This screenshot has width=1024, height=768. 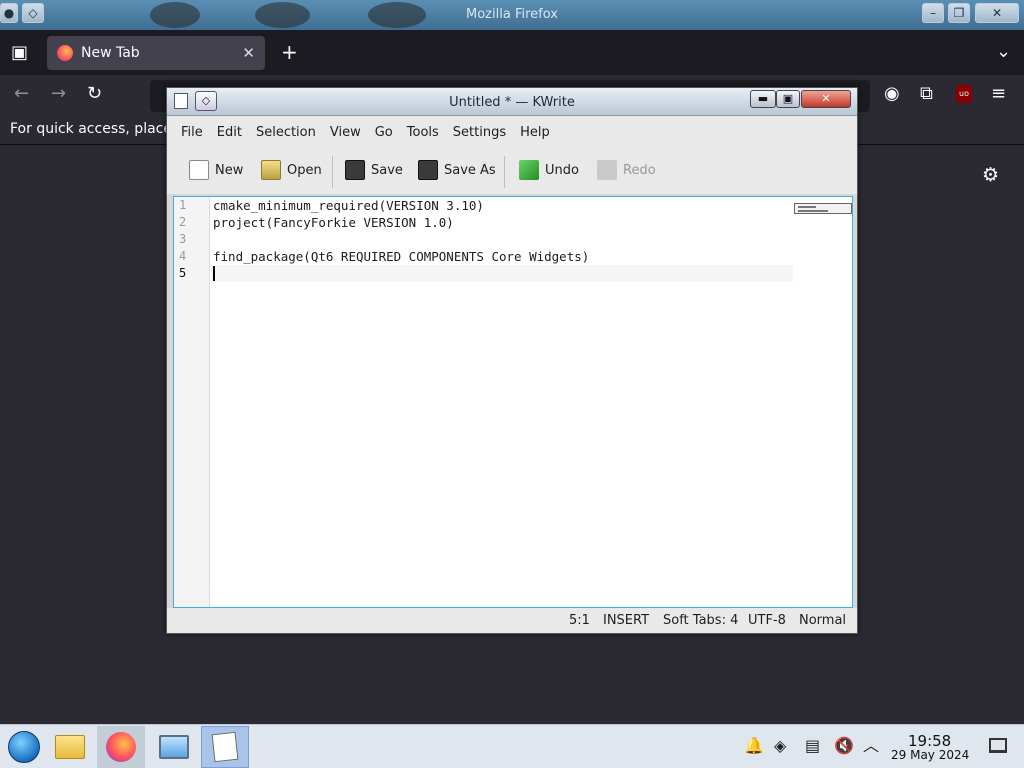 I want to click on tab-label: New Tab, so click(x=110, y=53).